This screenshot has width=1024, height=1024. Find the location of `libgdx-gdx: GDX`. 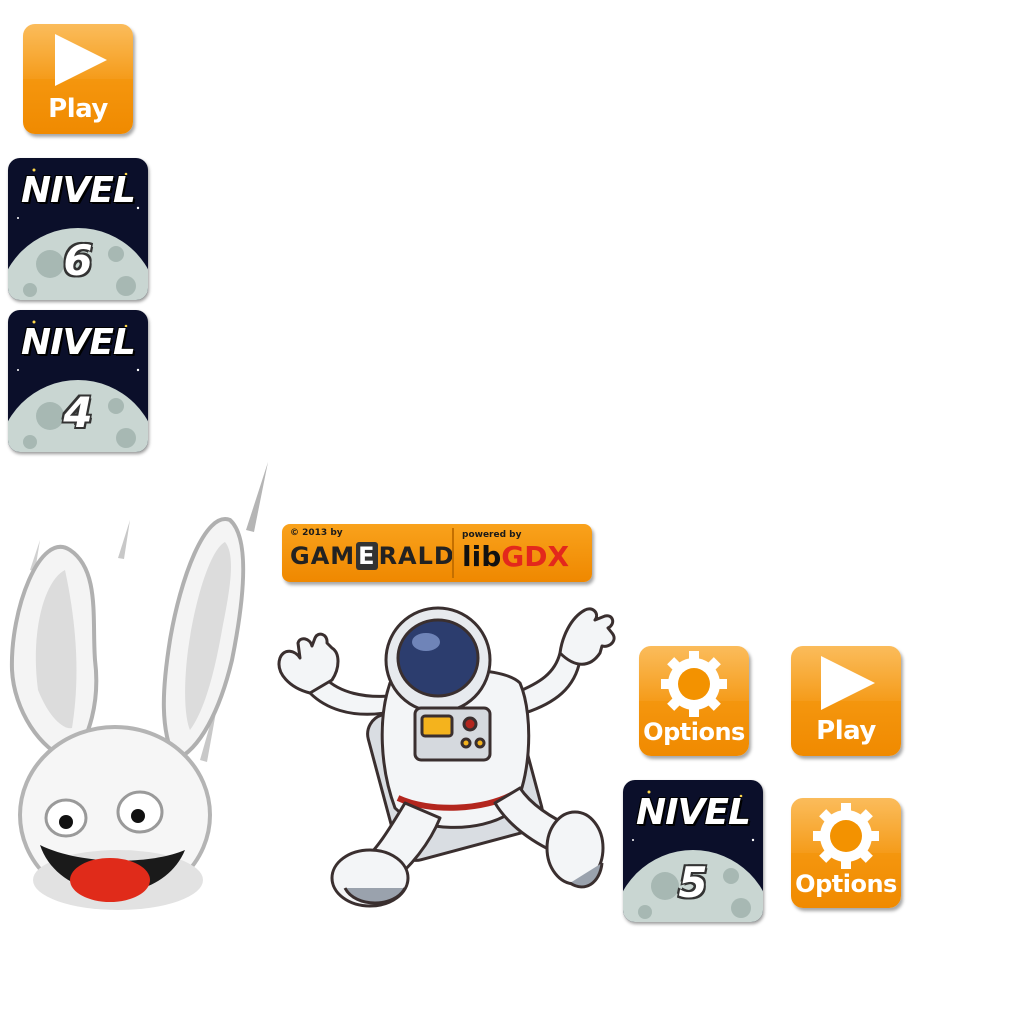

libgdx-gdx: GDX is located at coordinates (535, 556).